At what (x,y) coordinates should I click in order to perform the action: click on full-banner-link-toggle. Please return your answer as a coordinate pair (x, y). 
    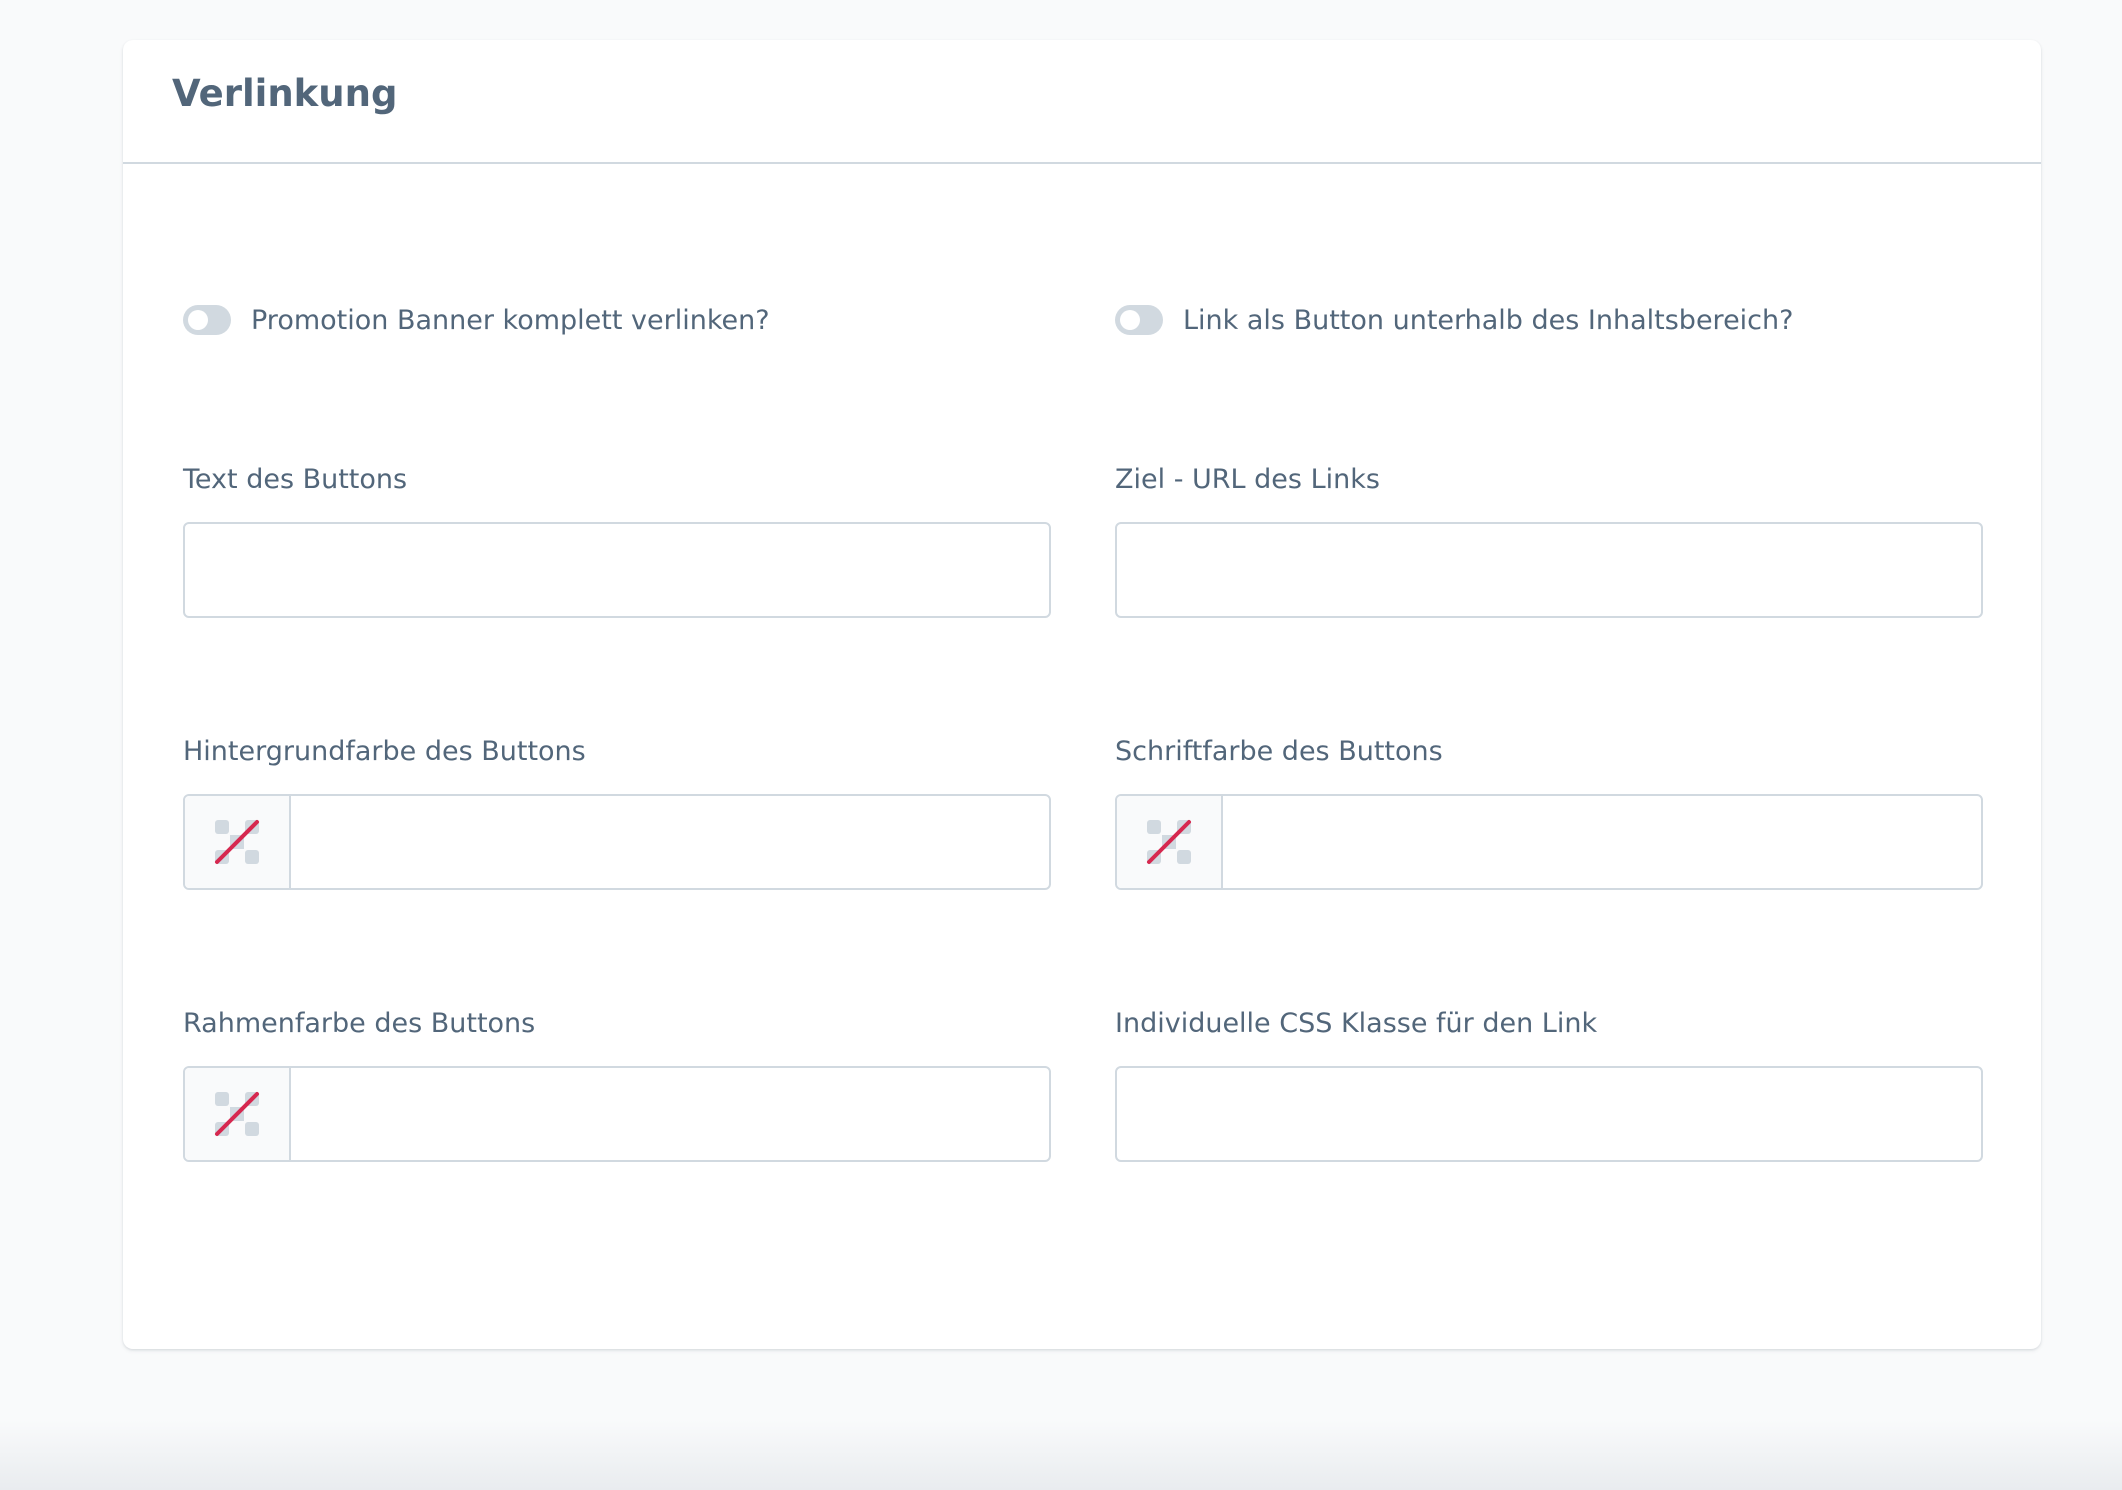
    Looking at the image, I should click on (207, 320).